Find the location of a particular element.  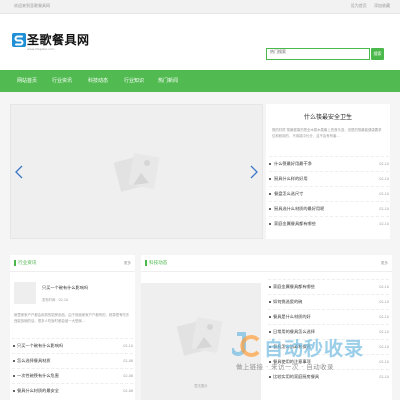

nav-item-home: 网站首页 is located at coordinates (27, 80).